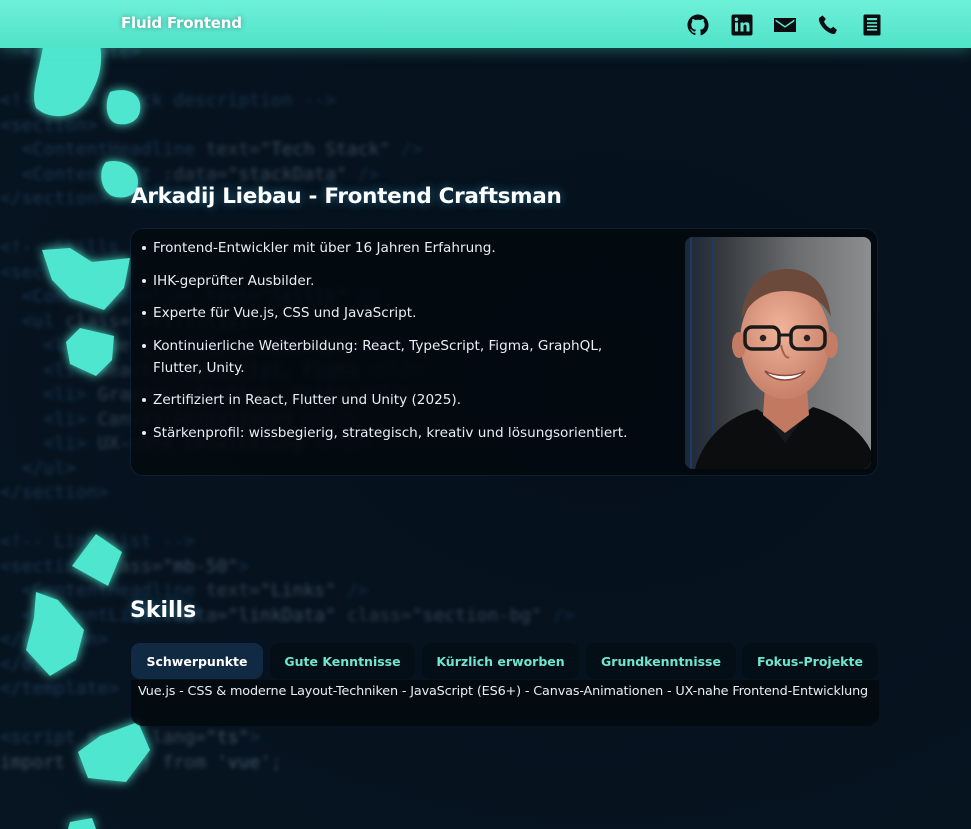  I want to click on profile-photo, so click(778, 353).